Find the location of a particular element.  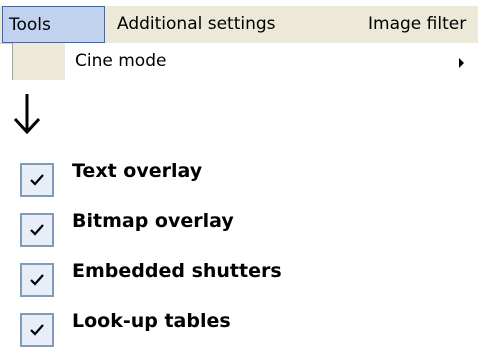

menu-additional-settings: Additional settings is located at coordinates (196, 24).